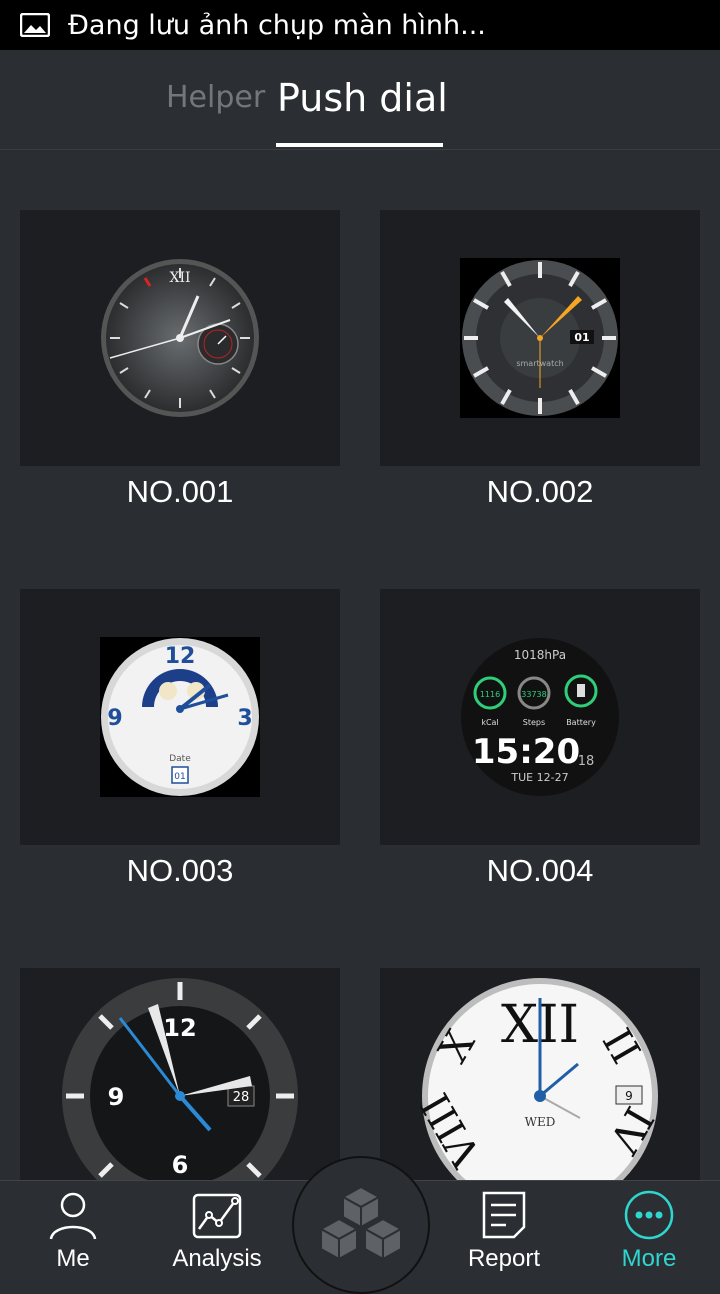 The height and width of the screenshot is (1294, 720). What do you see at coordinates (504, 1215) in the screenshot?
I see `document-icon` at bounding box center [504, 1215].